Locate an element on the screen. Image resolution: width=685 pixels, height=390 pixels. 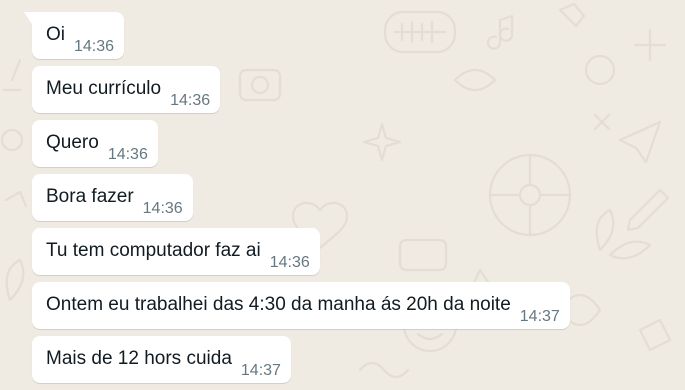
bubble-tail is located at coordinates (28, 18).